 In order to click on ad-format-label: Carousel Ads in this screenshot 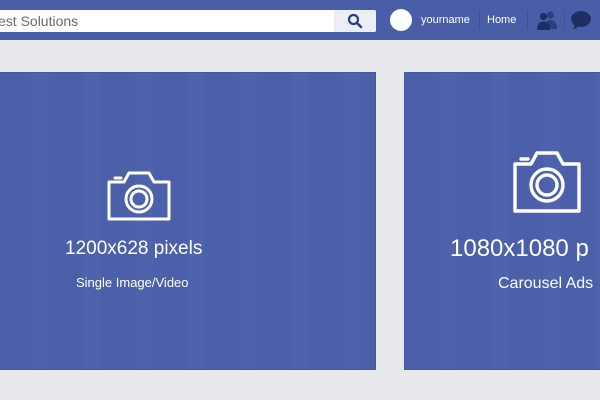, I will do `click(546, 283)`.